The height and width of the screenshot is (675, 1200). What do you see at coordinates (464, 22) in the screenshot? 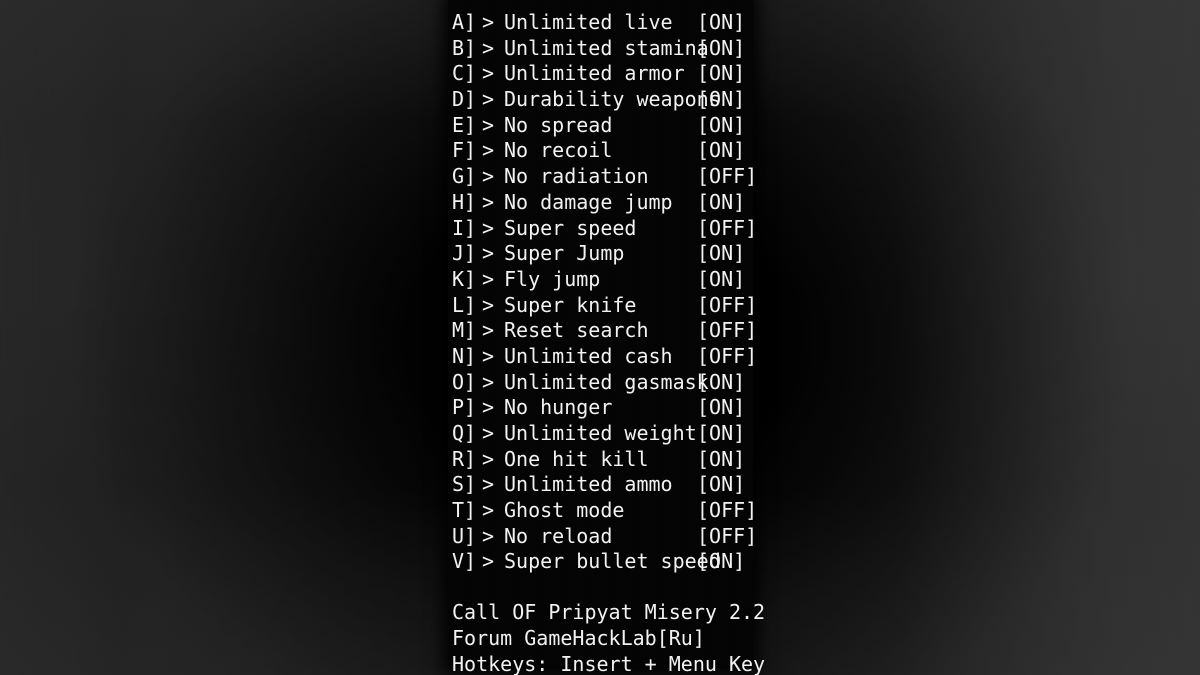
I see `cheat-key-label: A]` at bounding box center [464, 22].